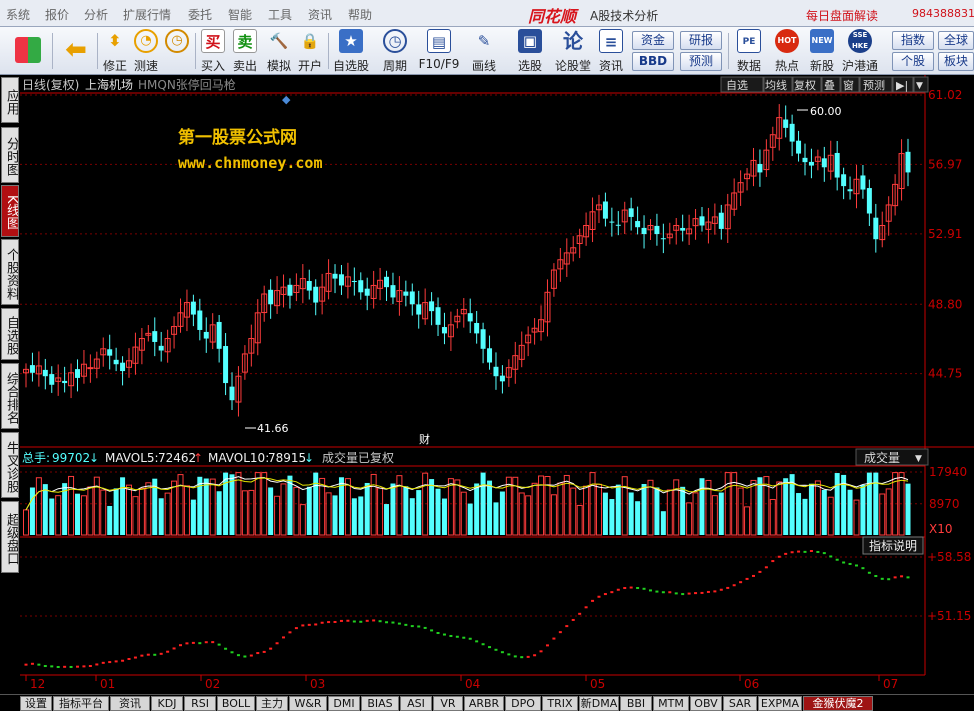  Describe the element at coordinates (611, 51) in the screenshot. I see `news-button: ≡ 资讯` at that location.